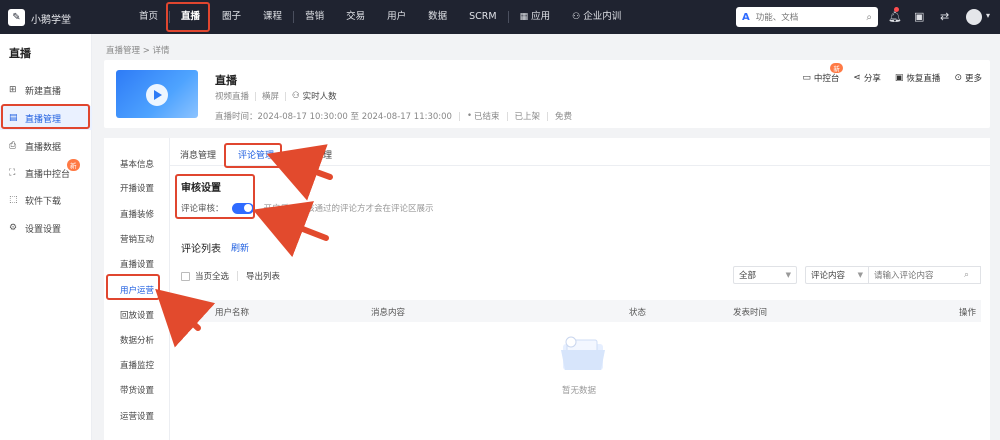  Describe the element at coordinates (46, 172) in the screenshot. I see `sidebar-item-console: ⛶ 直播中控台 新` at that location.